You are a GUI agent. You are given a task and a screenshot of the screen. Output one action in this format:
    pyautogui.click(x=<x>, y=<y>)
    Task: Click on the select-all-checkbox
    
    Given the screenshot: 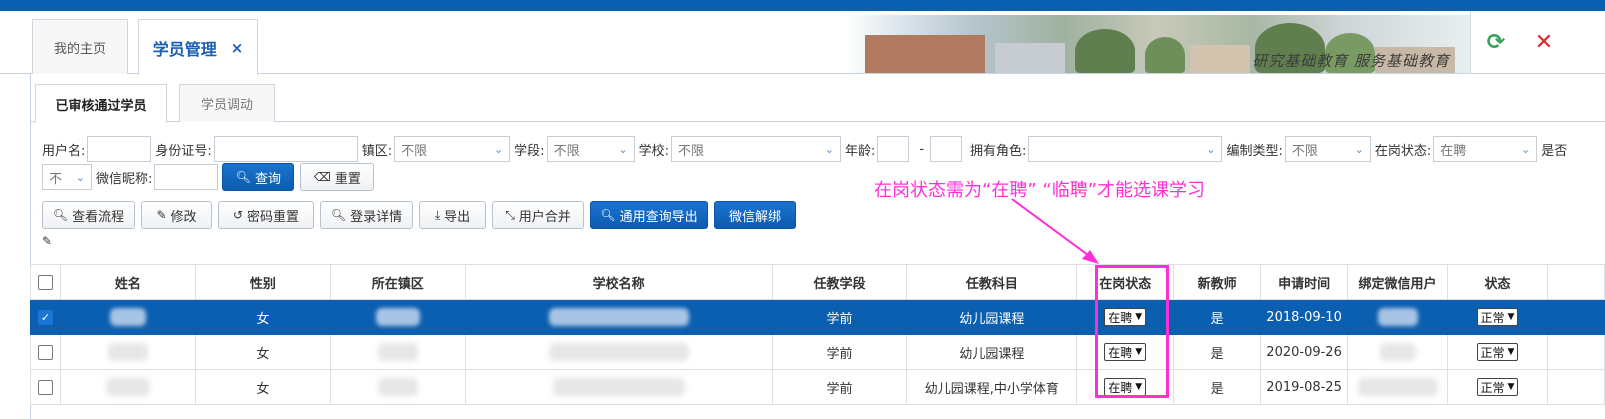 What is the action you would take?
    pyautogui.click(x=45, y=282)
    